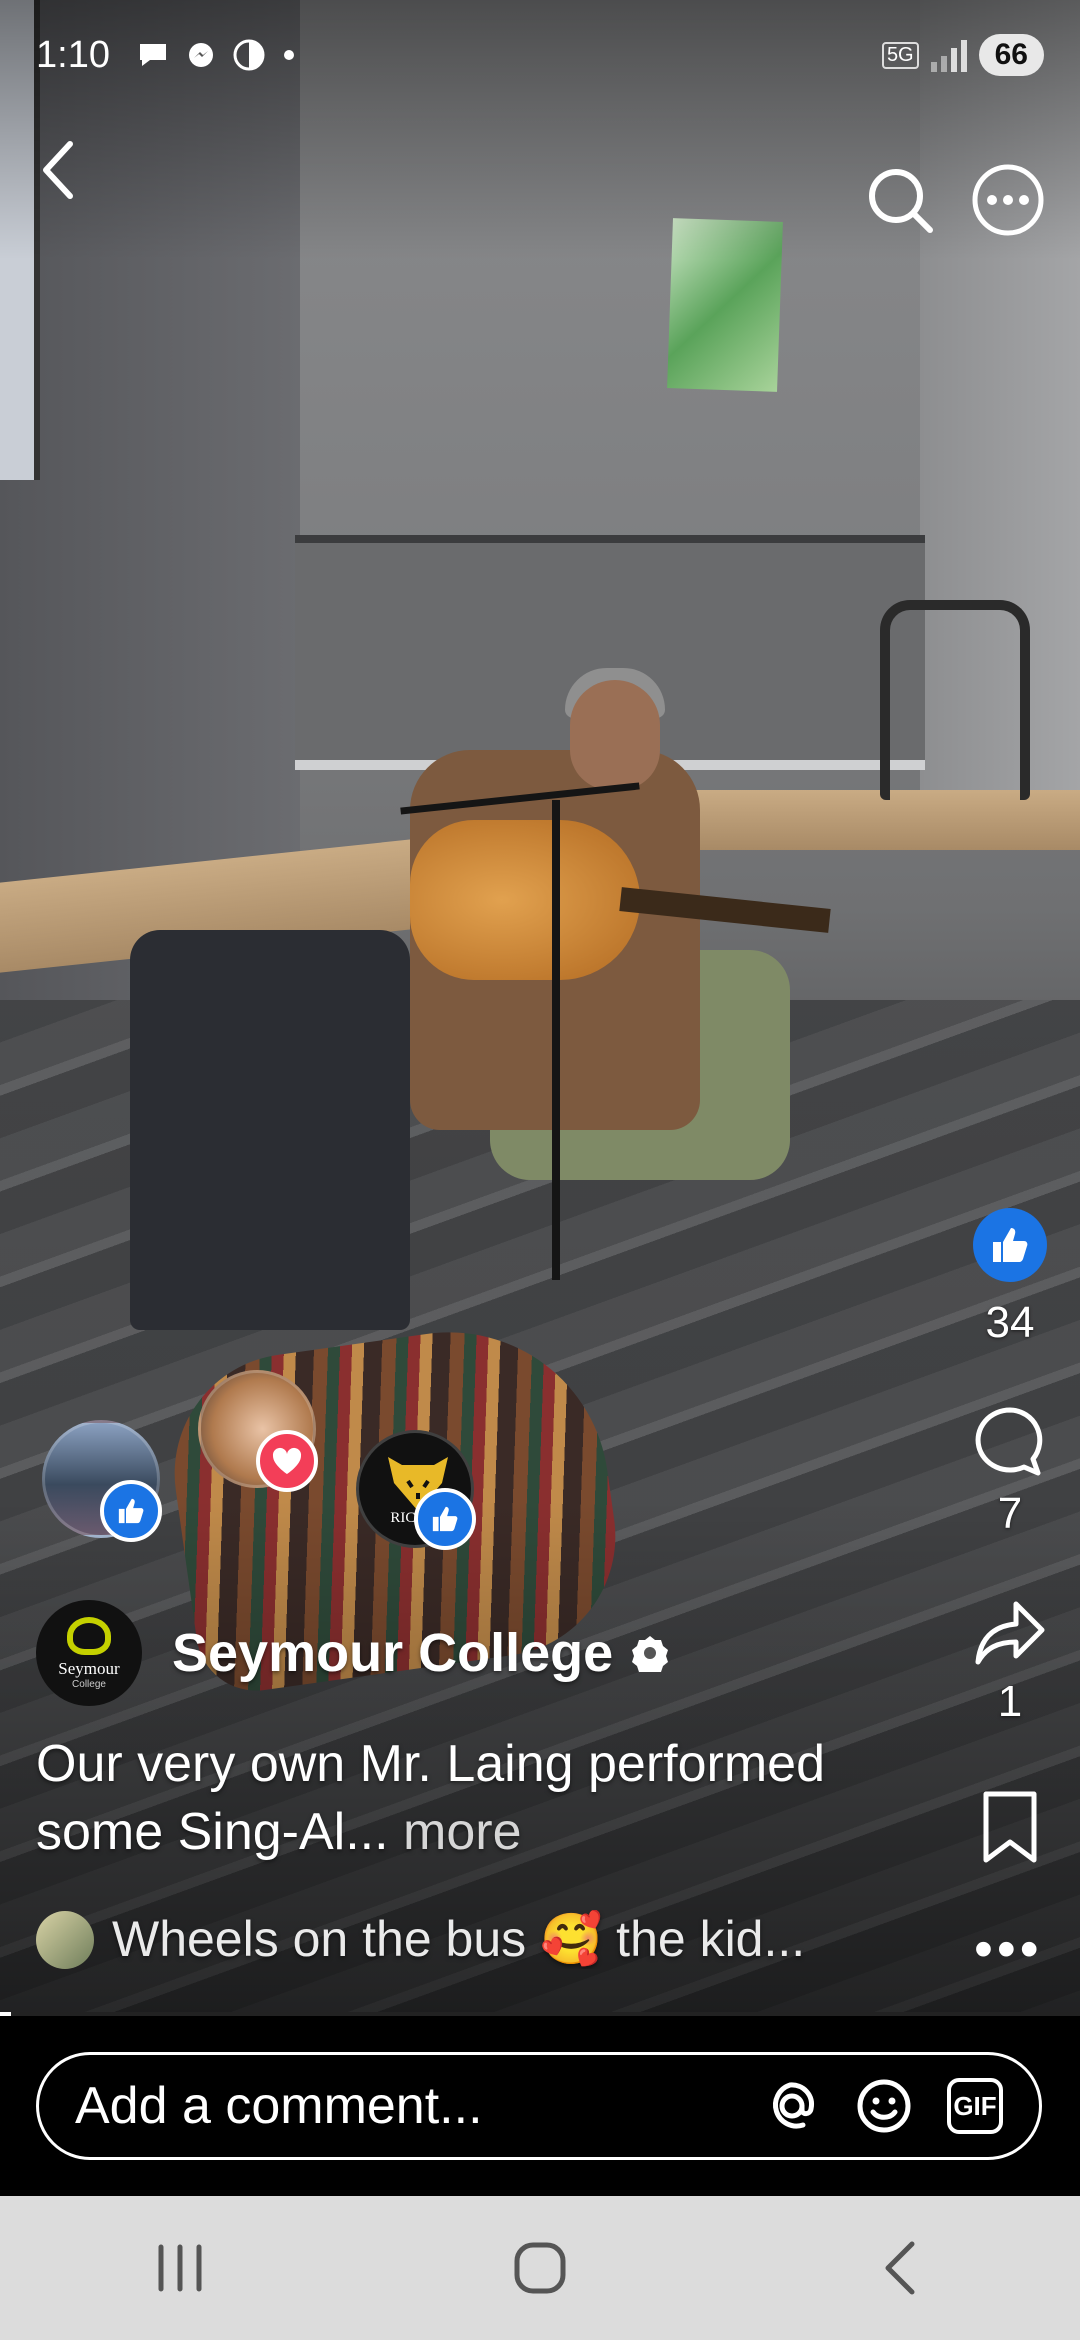  Describe the element at coordinates (89, 1635) in the screenshot. I see `seymour-logo-icon` at that location.